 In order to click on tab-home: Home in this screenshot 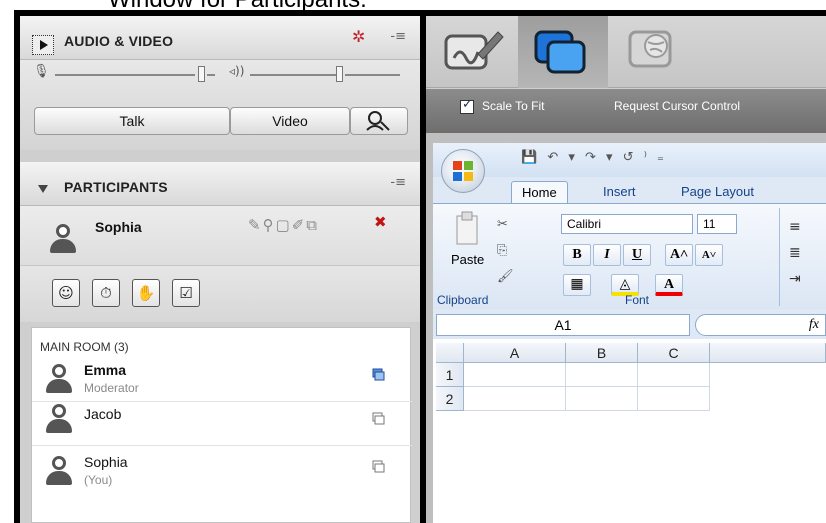, I will do `click(539, 192)`.